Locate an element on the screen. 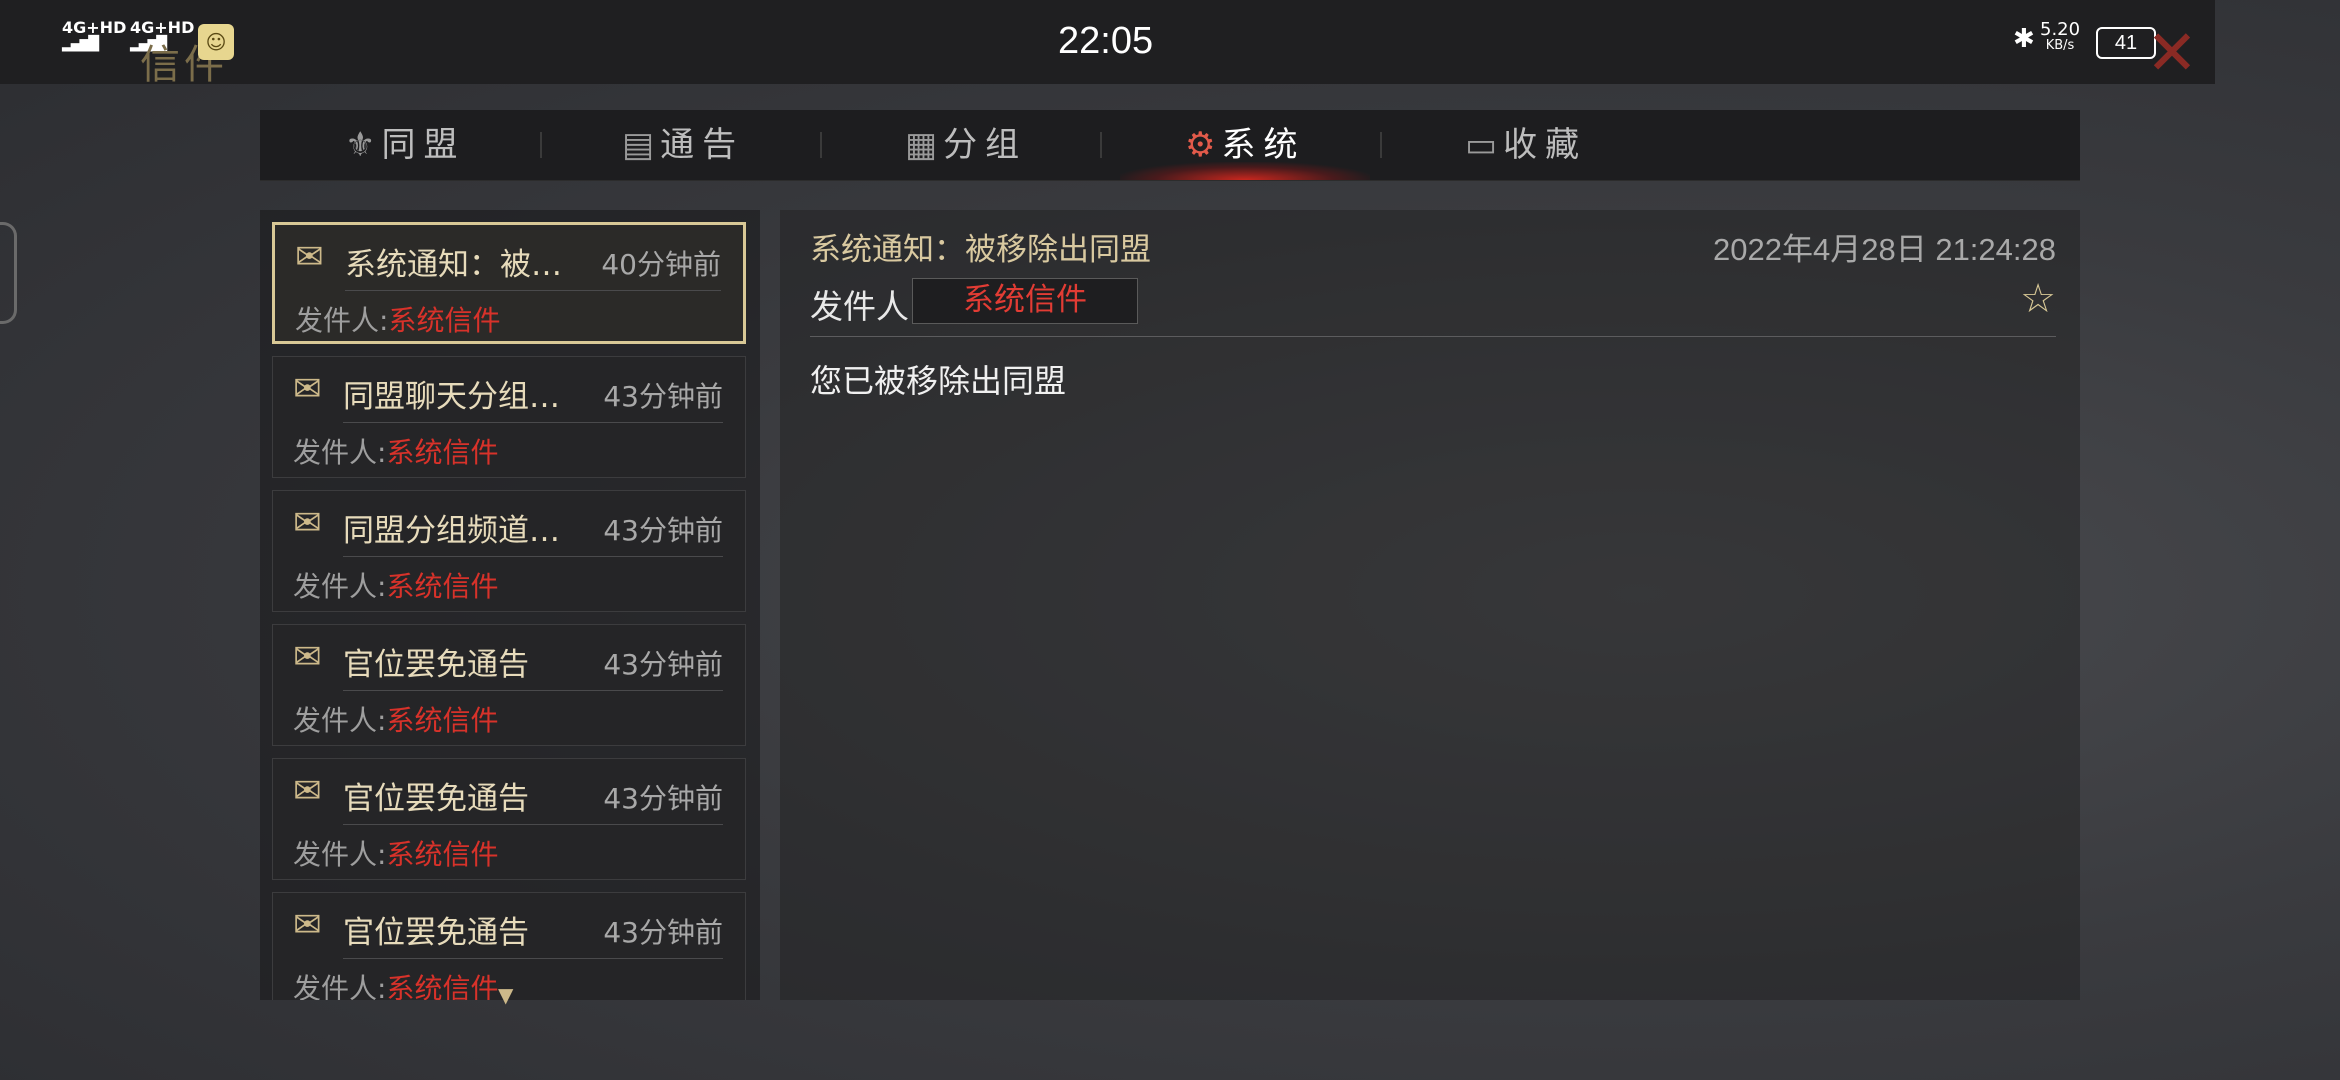 This screenshot has width=2340, height=1080. chest-icon: ▭ is located at coordinates (1481, 145).